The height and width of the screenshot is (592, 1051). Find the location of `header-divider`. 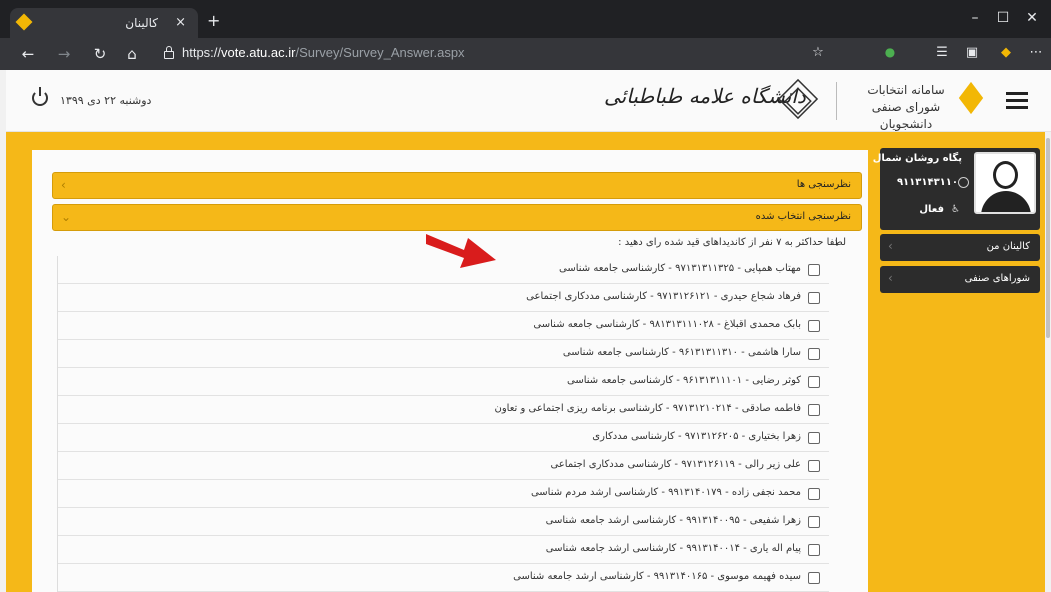

header-divider is located at coordinates (836, 101).